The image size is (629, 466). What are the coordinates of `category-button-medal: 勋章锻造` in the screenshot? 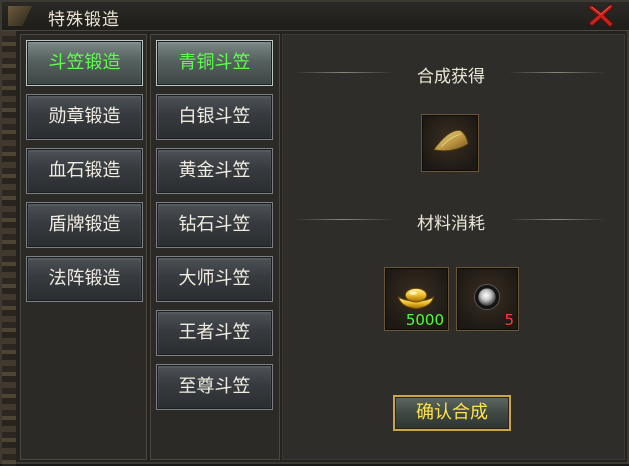 It's located at (84, 117).